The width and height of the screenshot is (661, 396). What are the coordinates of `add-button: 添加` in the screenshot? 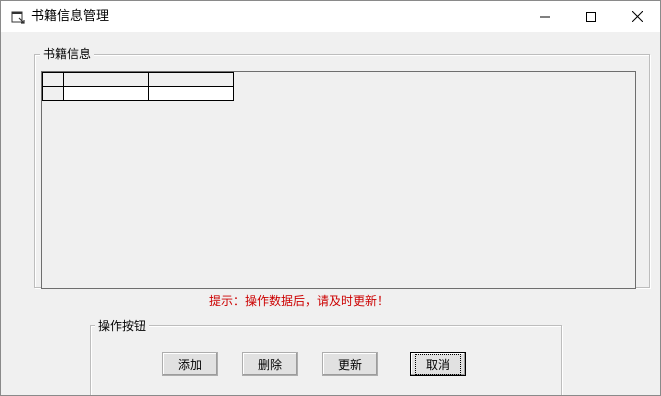 It's located at (190, 364).